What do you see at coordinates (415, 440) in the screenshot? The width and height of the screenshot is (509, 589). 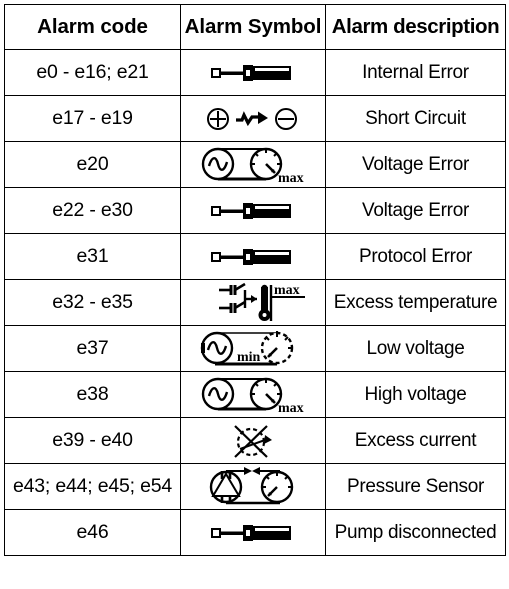 I see `alarm-description-cell: Excess current` at bounding box center [415, 440].